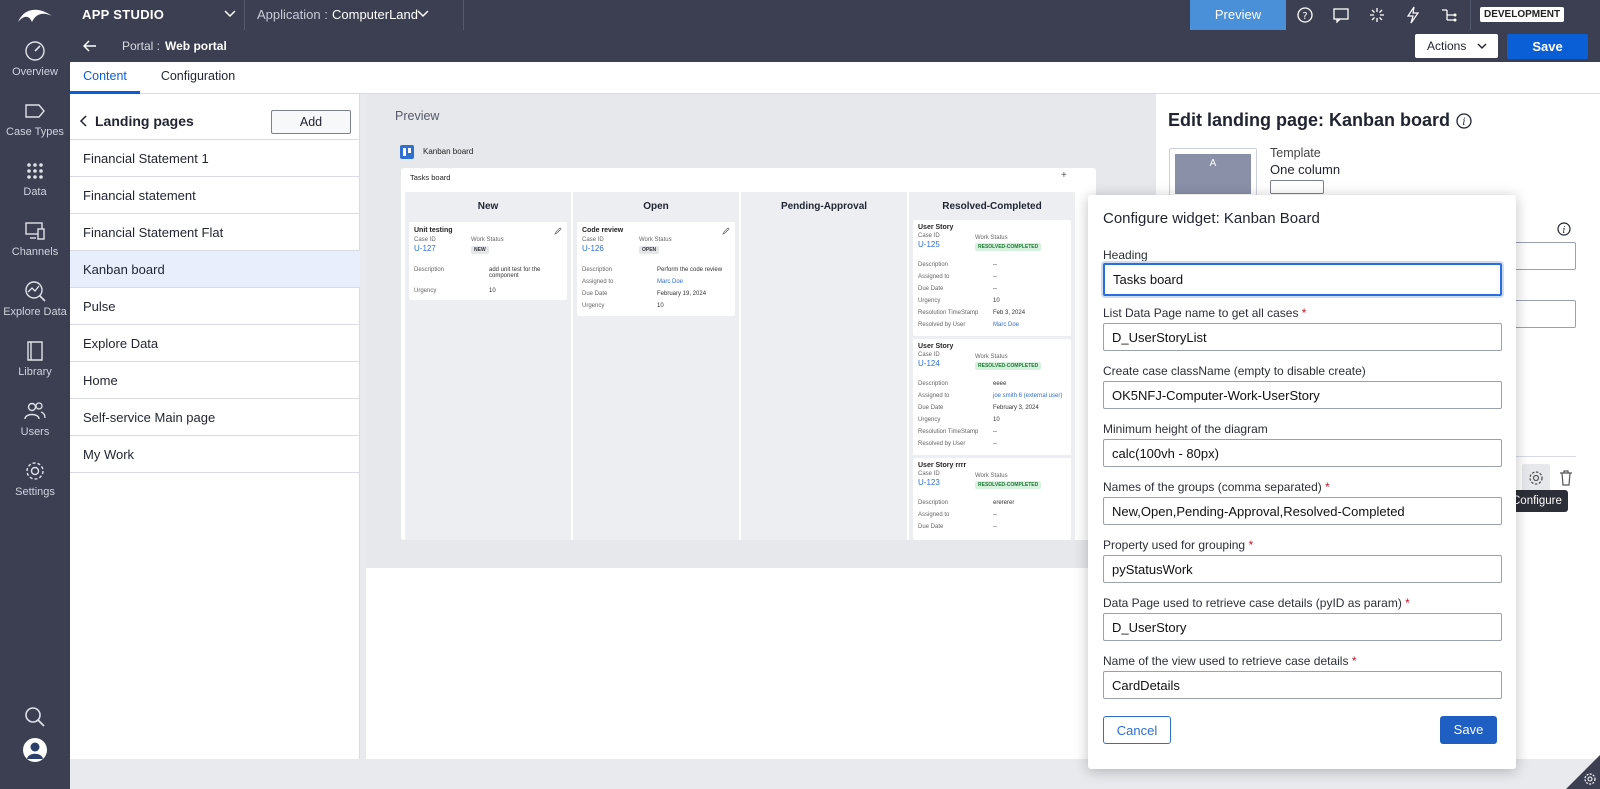 Image resolution: width=1600 pixels, height=789 pixels. What do you see at coordinates (83, 121) in the screenshot?
I see `chevron-left-icon` at bounding box center [83, 121].